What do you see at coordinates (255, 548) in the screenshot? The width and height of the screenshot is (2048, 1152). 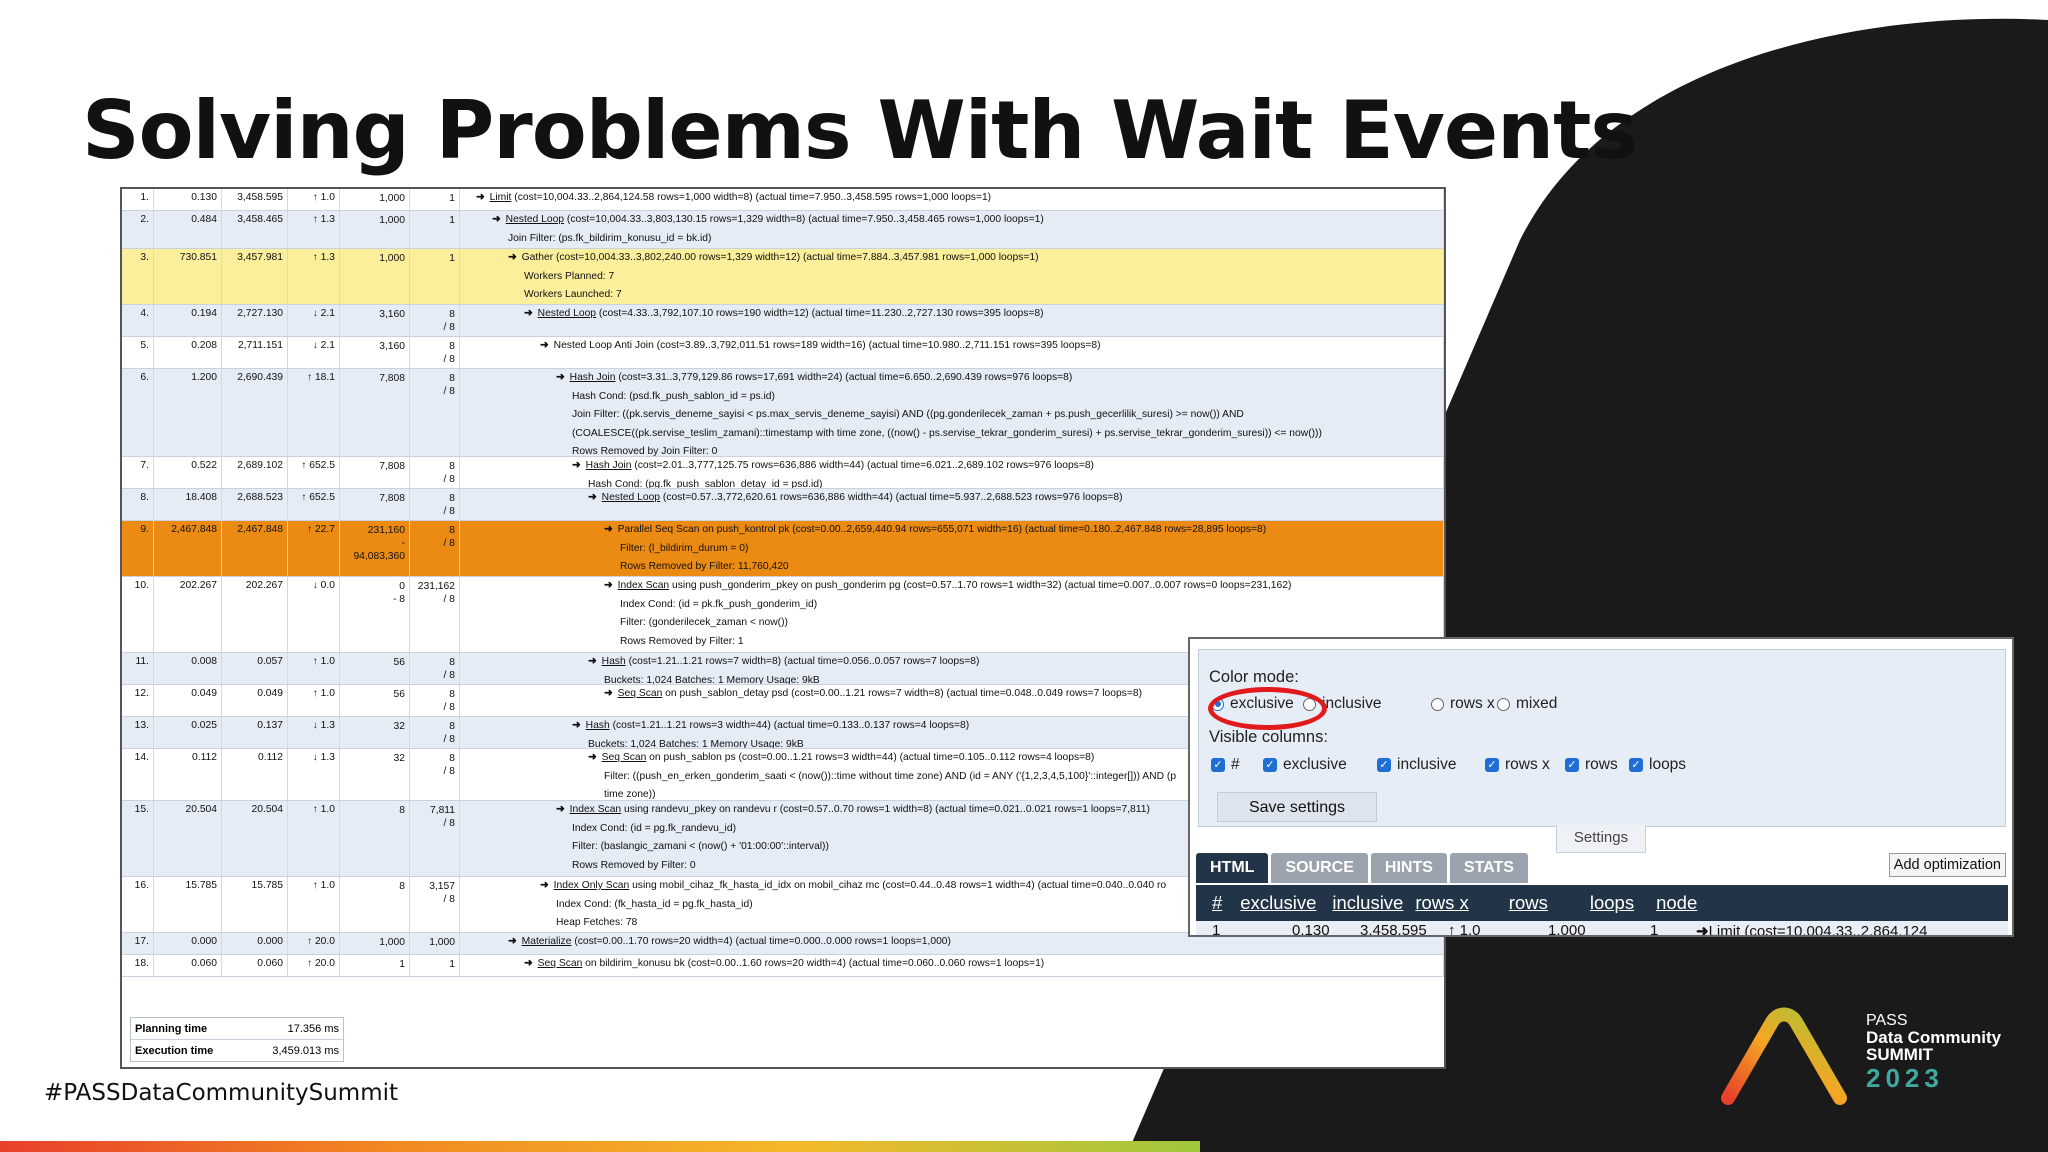 I see `cell-inclusive: 2,467.848` at bounding box center [255, 548].